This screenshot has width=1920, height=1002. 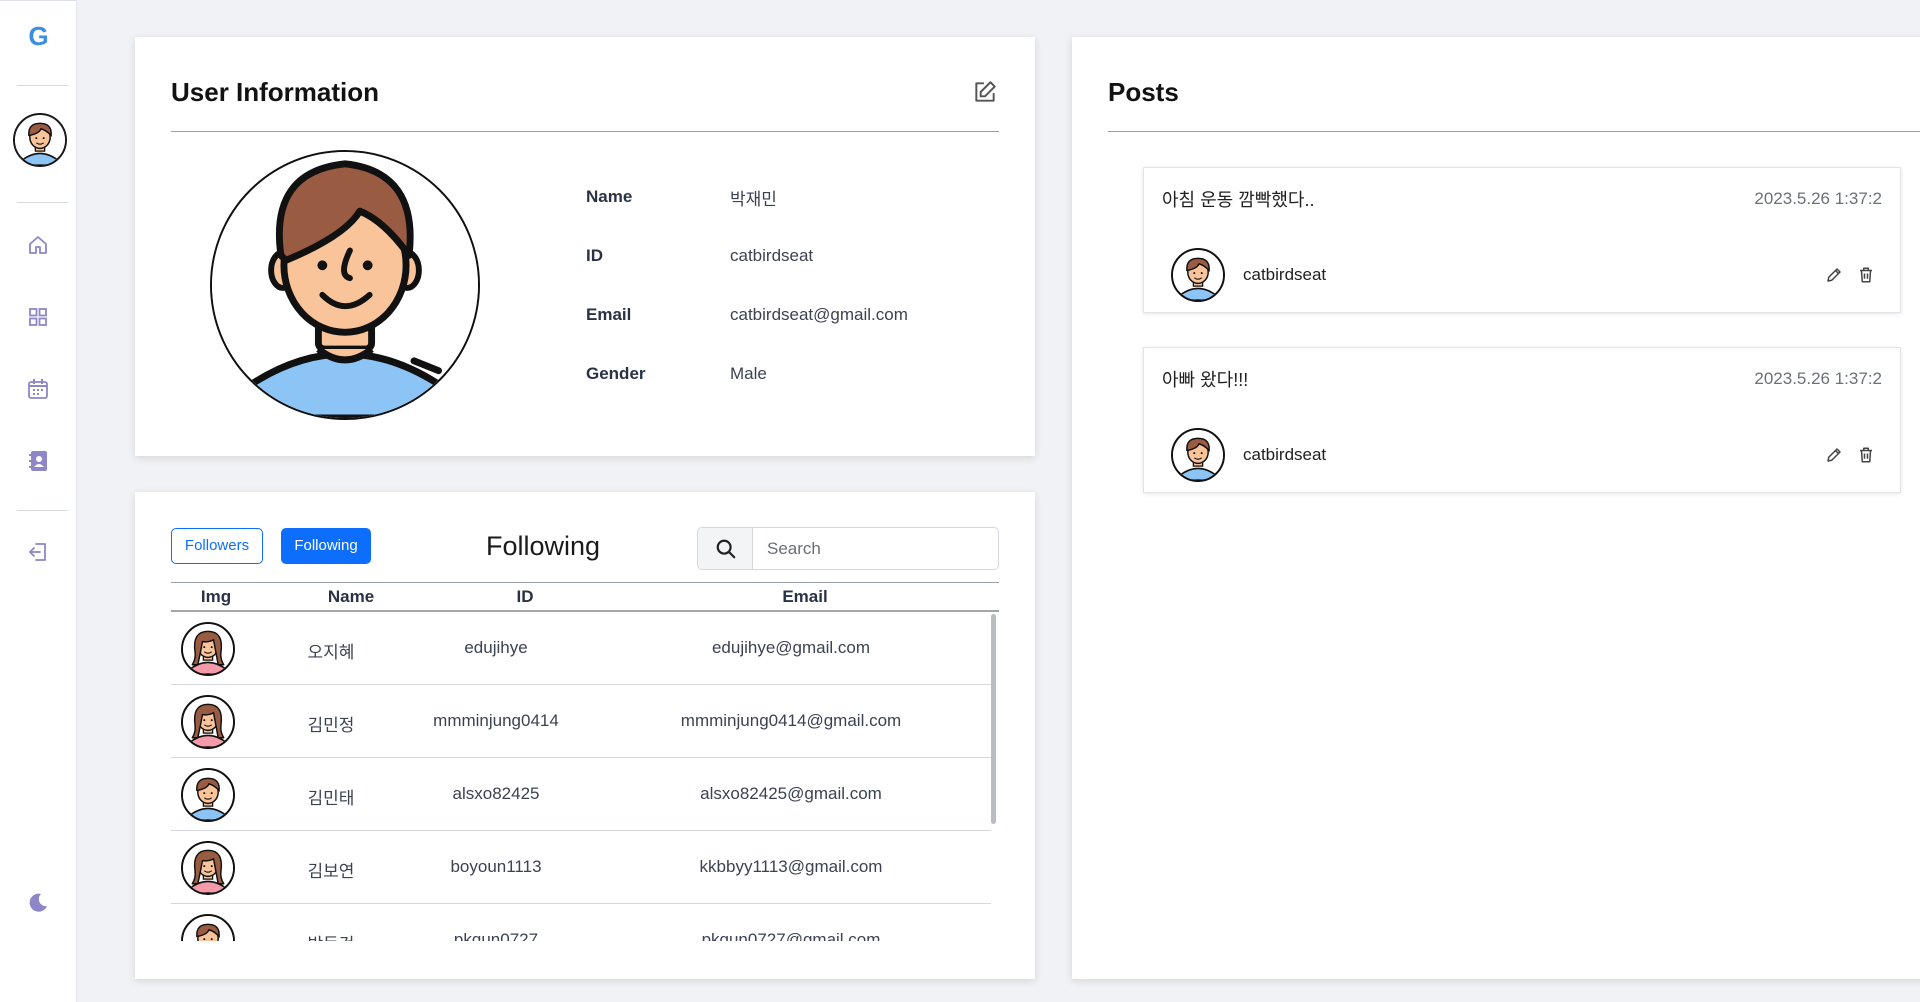 I want to click on row-name: 김민정, so click(x=331, y=725).